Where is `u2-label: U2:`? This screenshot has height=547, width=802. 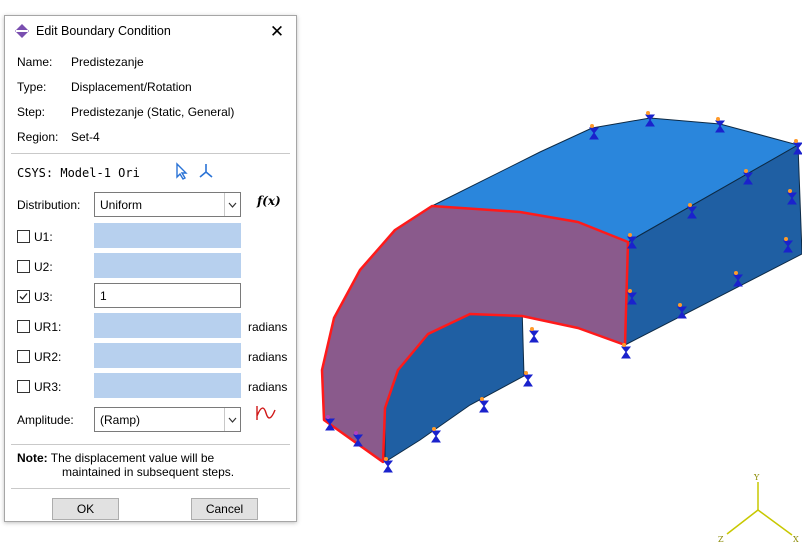 u2-label: U2: is located at coordinates (43, 267).